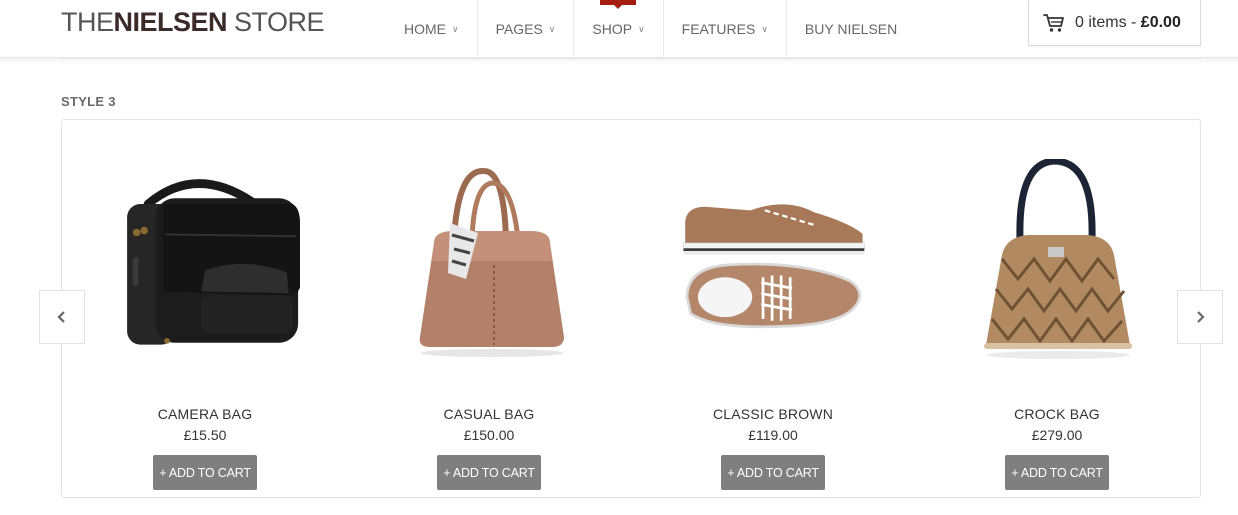 The width and height of the screenshot is (1238, 515). Describe the element at coordinates (618, 4) in the screenshot. I see `active-nav-marker` at that location.